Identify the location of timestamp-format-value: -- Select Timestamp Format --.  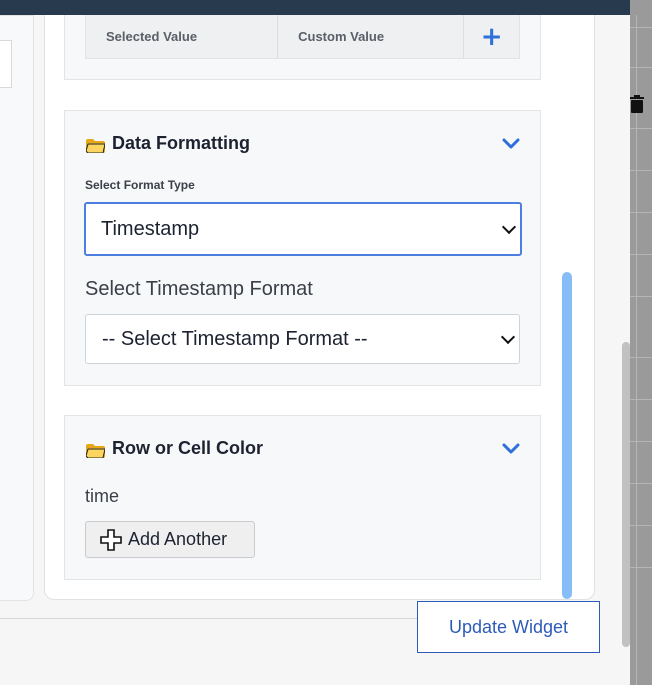
(235, 338).